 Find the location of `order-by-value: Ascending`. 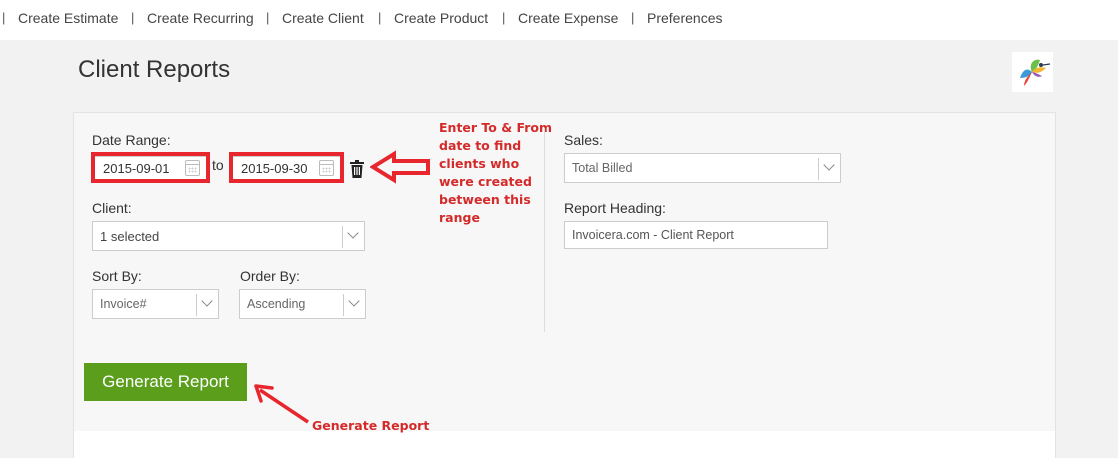

order-by-value: Ascending is located at coordinates (276, 304).